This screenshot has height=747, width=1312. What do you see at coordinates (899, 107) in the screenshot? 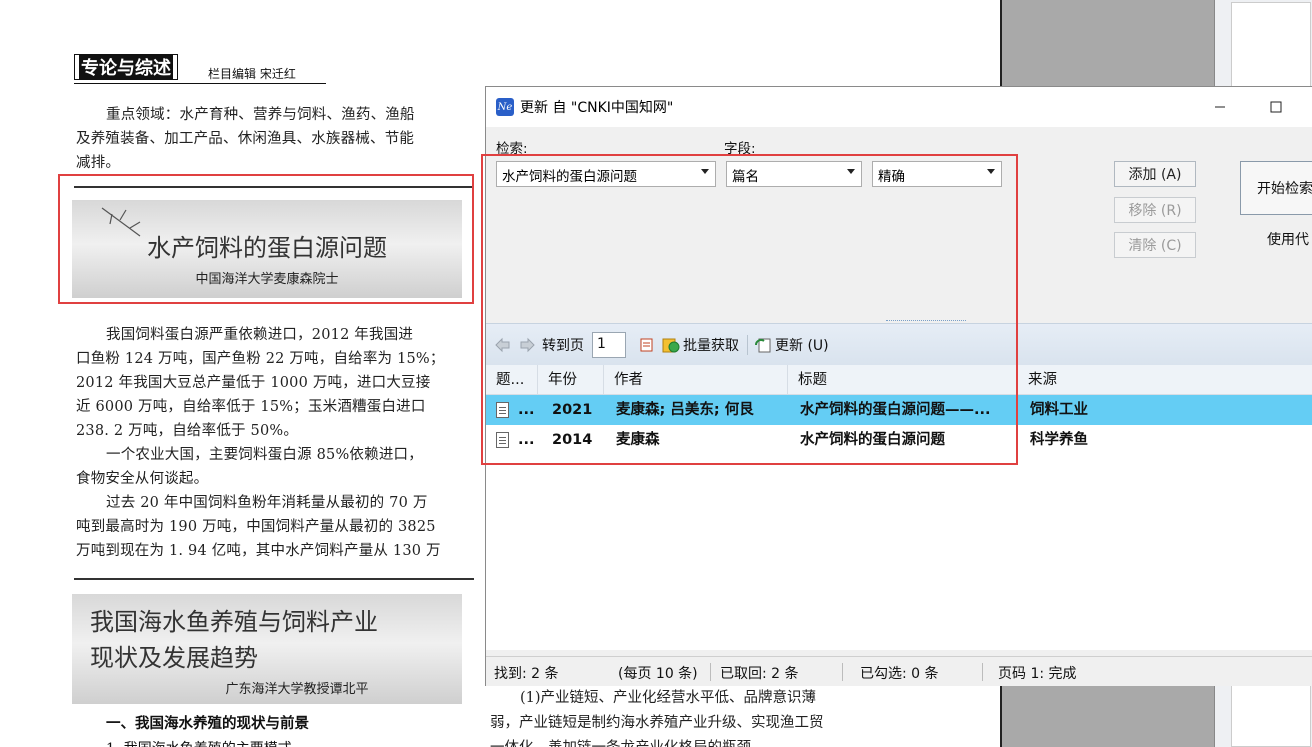
I see `dialog-titlebar: Ne 更新 自 "CNKI中国知网"` at bounding box center [899, 107].